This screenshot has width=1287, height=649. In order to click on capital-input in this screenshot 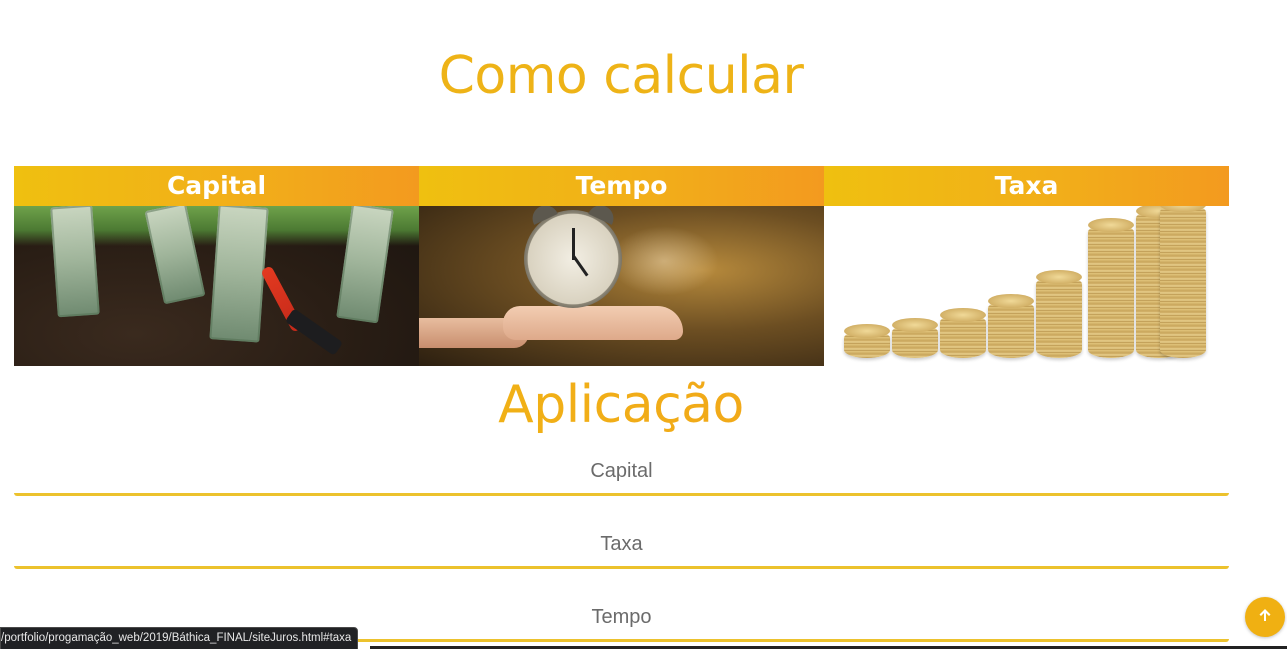, I will do `click(621, 473)`.